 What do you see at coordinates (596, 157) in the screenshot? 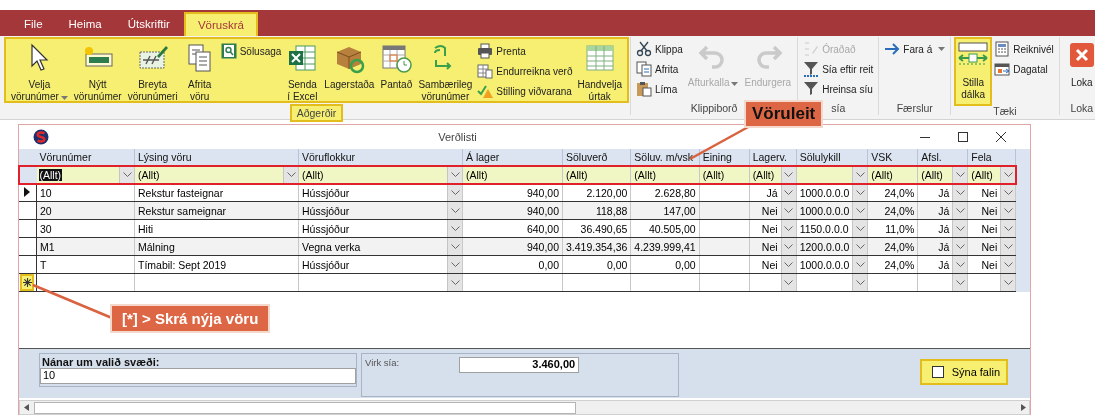
I see `column-header: Söluverð` at bounding box center [596, 157].